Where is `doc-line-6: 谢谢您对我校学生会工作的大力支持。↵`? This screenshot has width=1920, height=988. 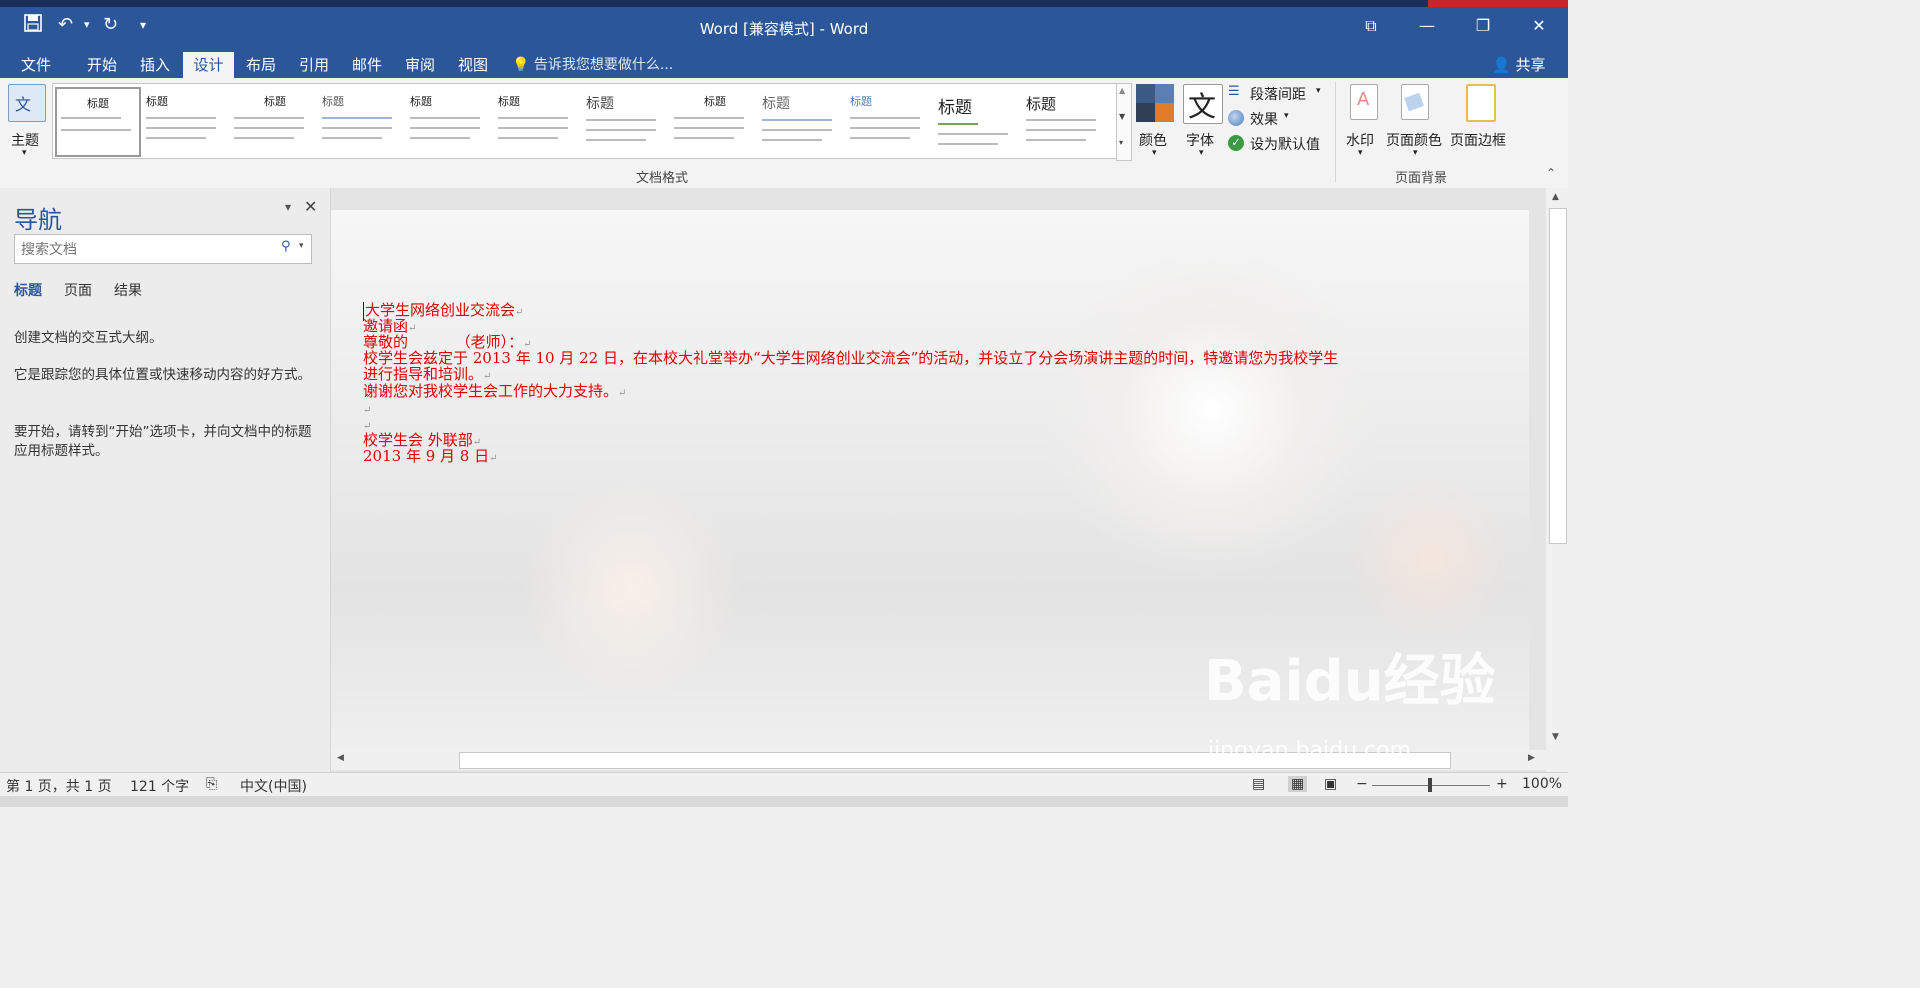
doc-line-6: 谢谢您对我校学生会工作的大力支持。↵ is located at coordinates (495, 391).